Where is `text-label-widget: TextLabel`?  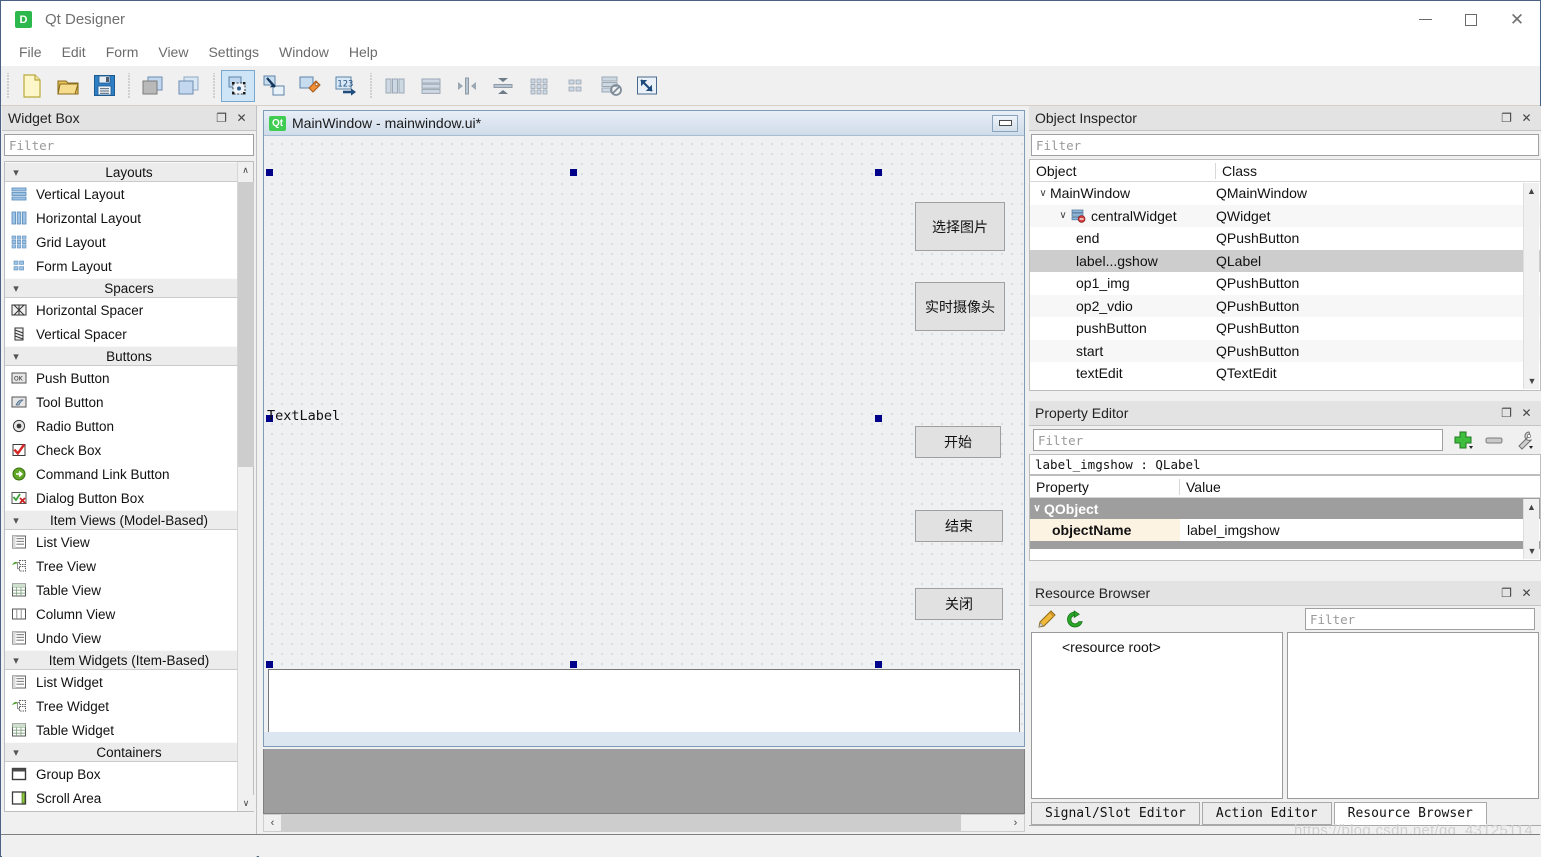 text-label-widget: TextLabel is located at coordinates (303, 416).